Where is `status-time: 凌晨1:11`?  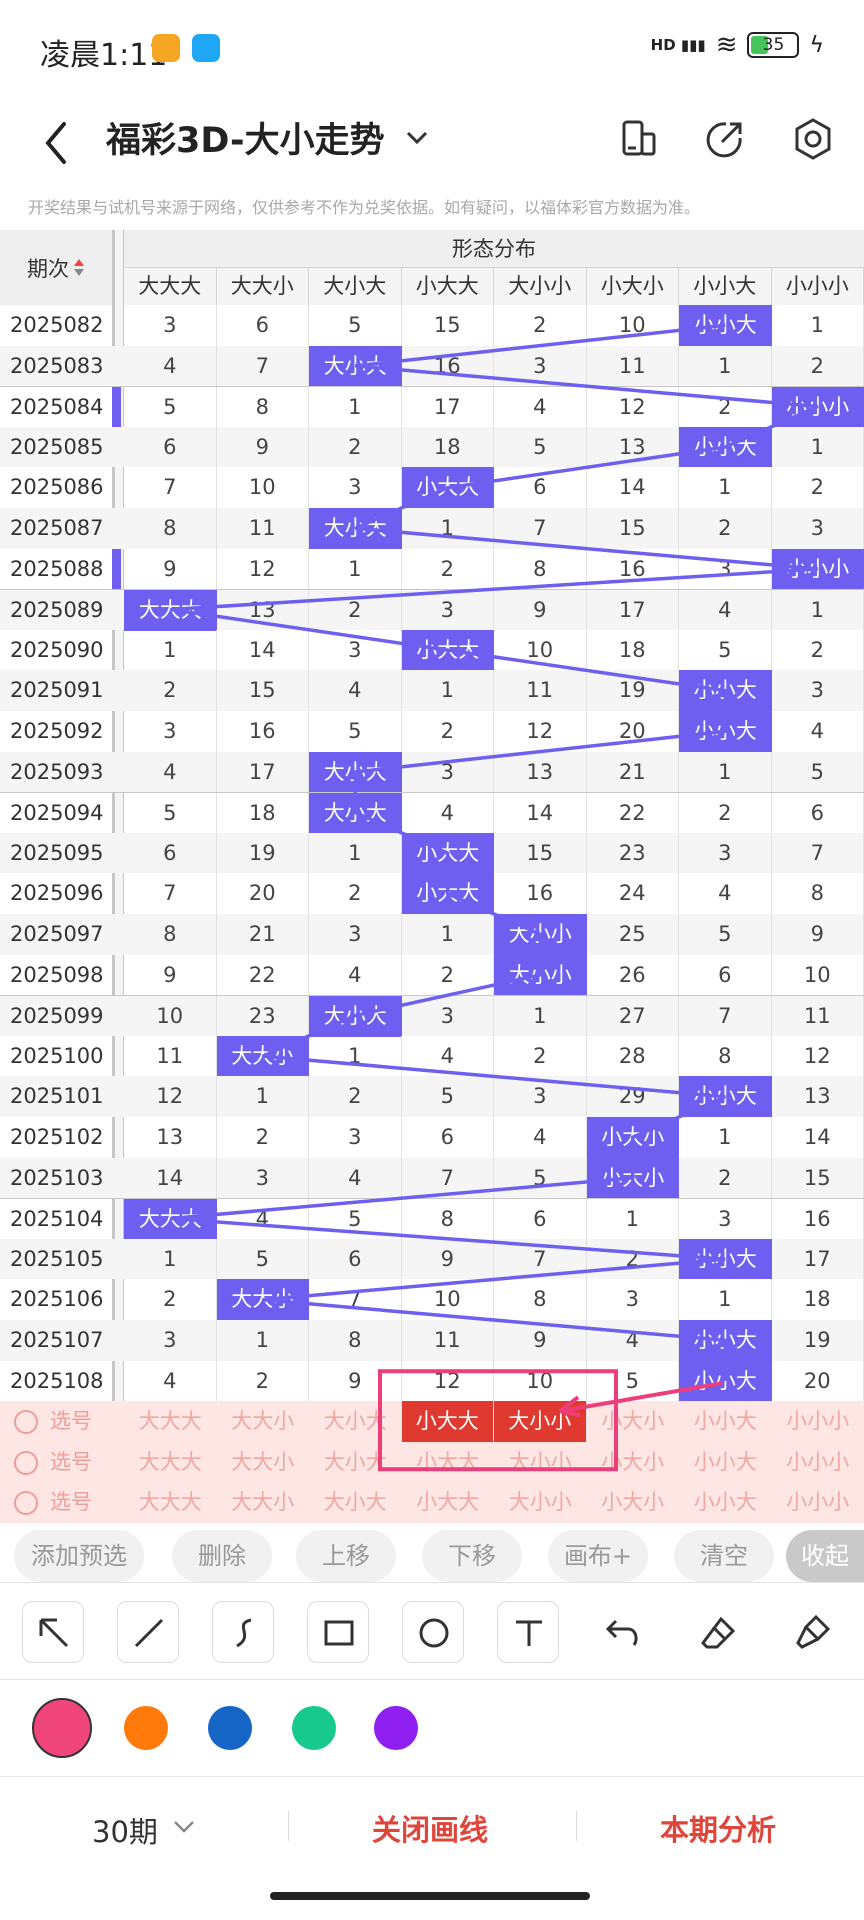
status-time: 凌晨1:11 is located at coordinates (104, 55).